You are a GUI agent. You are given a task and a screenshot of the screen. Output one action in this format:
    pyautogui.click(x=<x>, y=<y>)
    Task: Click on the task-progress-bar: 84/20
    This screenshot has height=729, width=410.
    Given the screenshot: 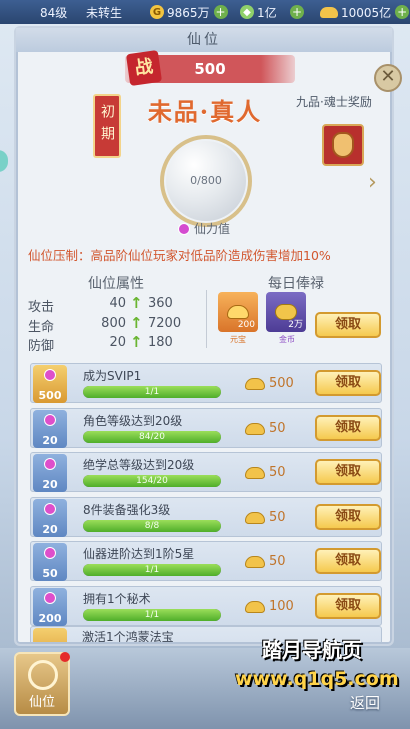 What is the action you would take?
    pyautogui.click(x=152, y=437)
    